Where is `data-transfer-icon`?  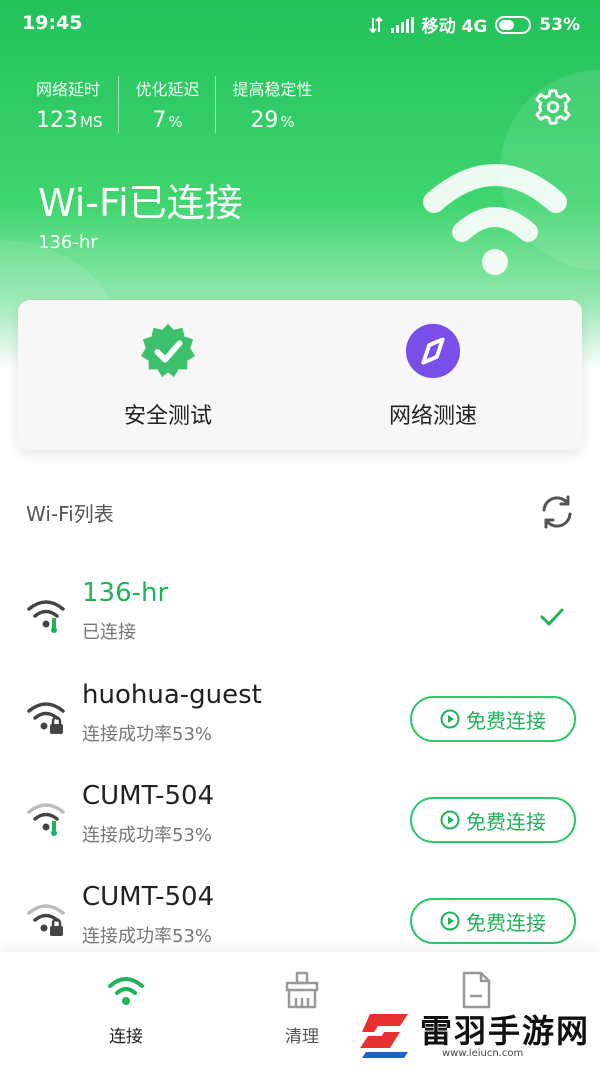
data-transfer-icon is located at coordinates (375, 24).